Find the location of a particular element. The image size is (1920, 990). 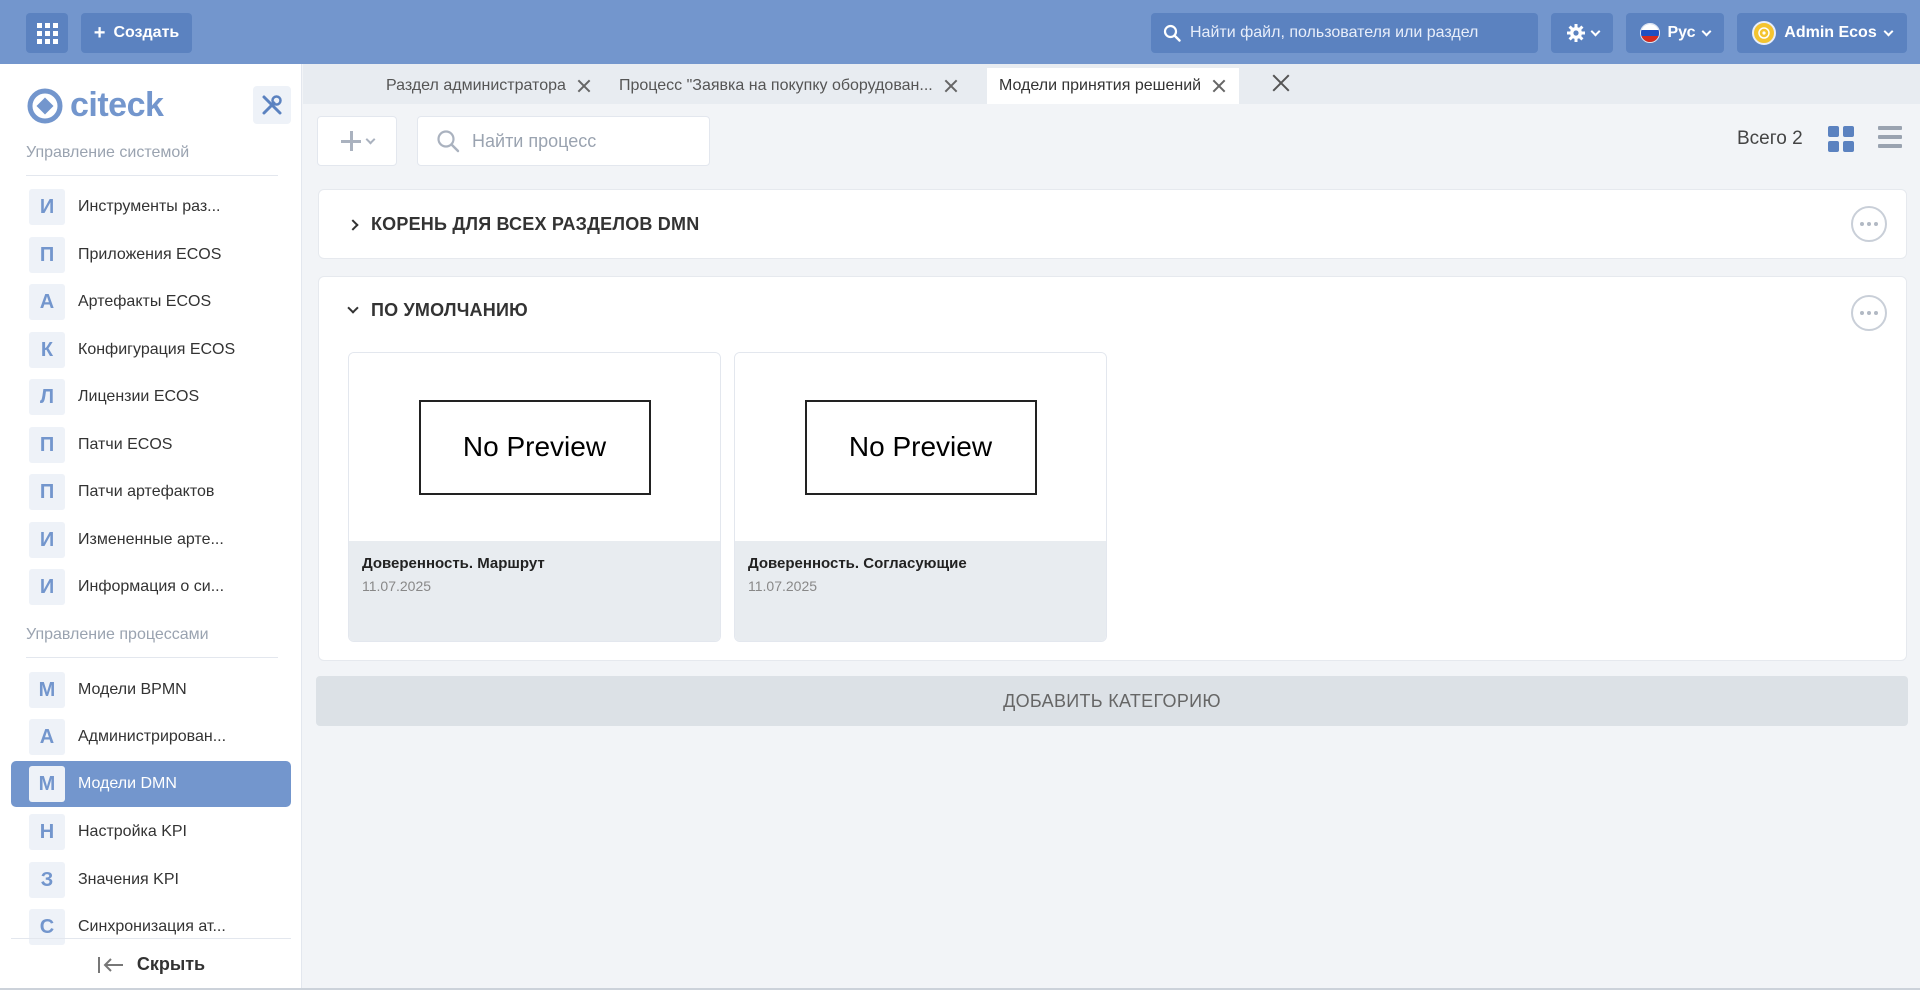

tab-decision-models: Модели принятия решений is located at coordinates (1113, 86).